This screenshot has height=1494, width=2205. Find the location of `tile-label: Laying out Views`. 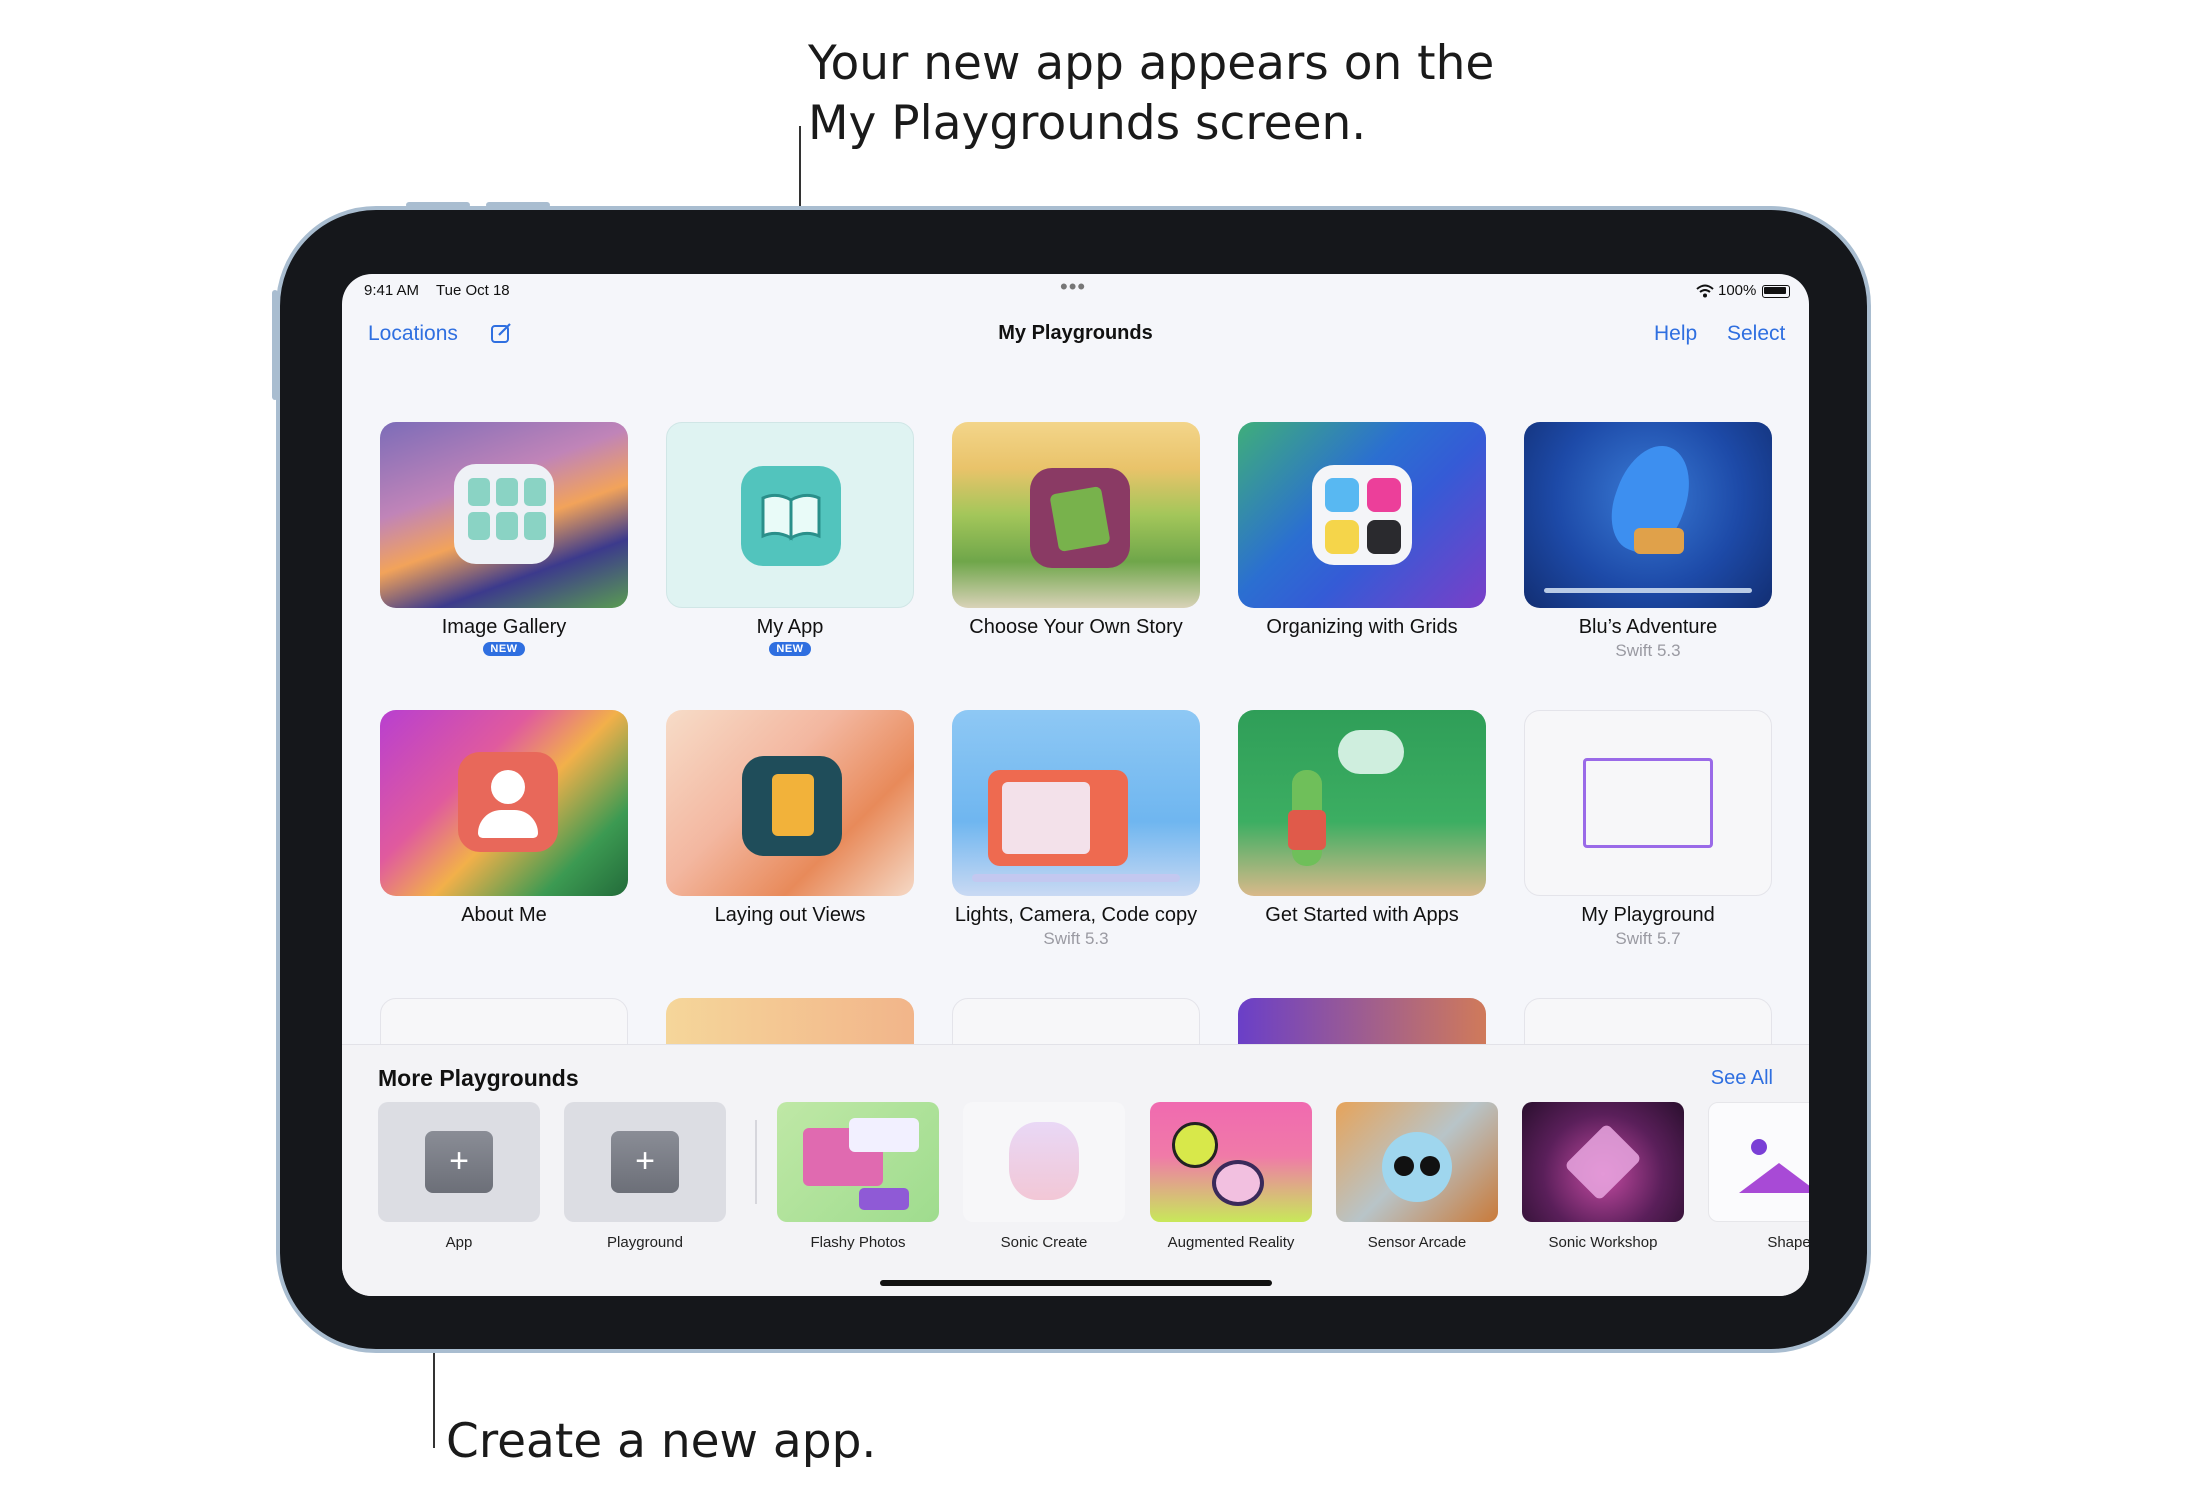

tile-label: Laying out Views is located at coordinates (790, 915).